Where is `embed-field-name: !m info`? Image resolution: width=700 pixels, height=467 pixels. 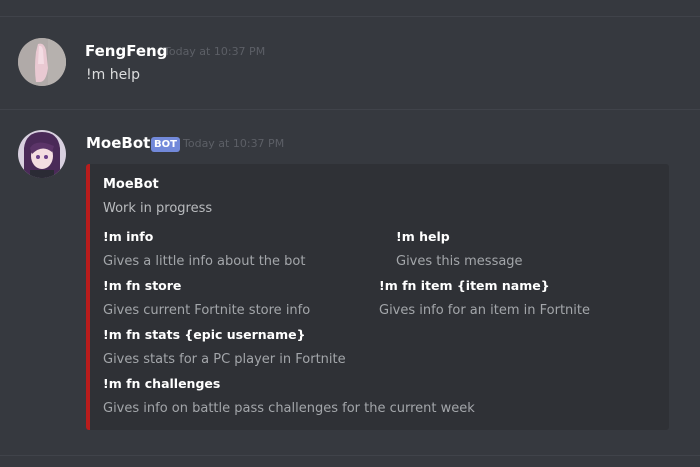 embed-field-name: !m info is located at coordinates (128, 236).